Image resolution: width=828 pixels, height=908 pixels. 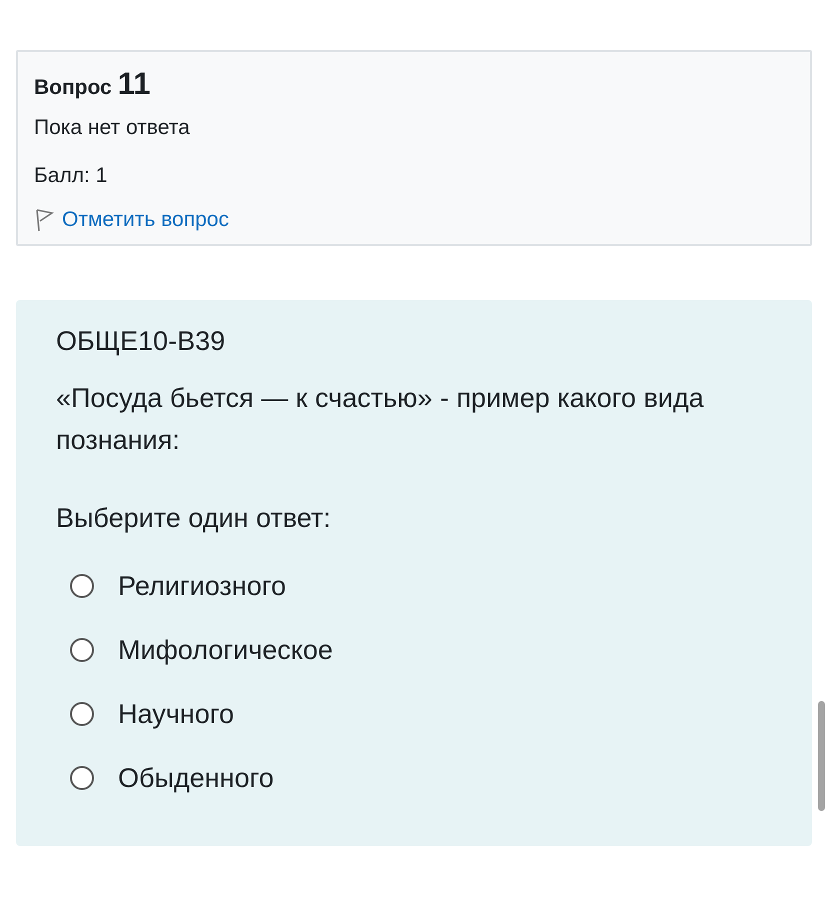 I want to click on flag-question-link: Отметить вопрос, so click(x=145, y=220).